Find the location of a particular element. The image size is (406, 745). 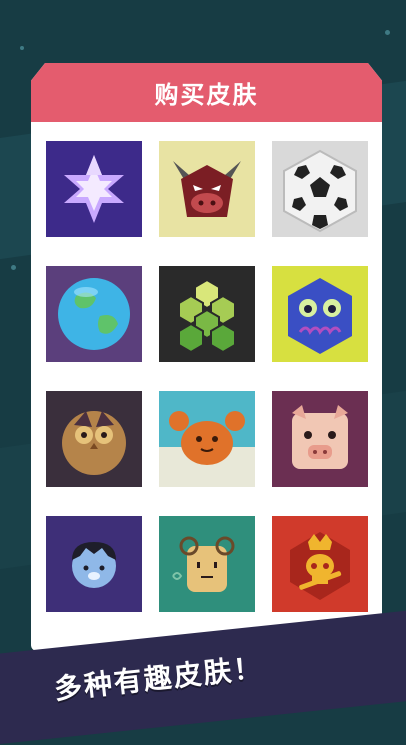

skin-crab is located at coordinates (207, 439).